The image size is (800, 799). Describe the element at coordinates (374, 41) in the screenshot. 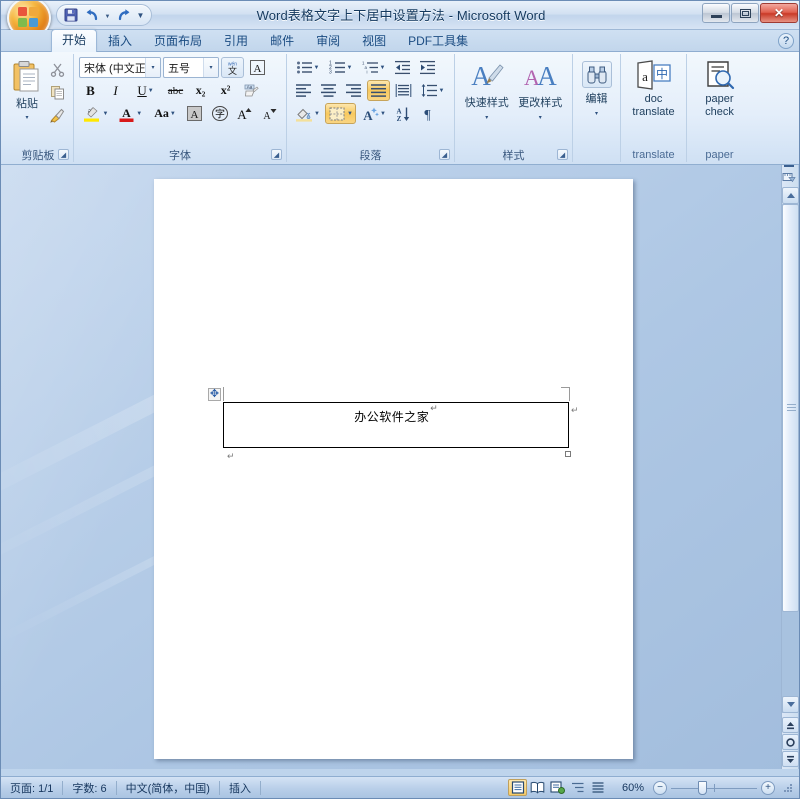

I see `tab-view: 视图` at that location.